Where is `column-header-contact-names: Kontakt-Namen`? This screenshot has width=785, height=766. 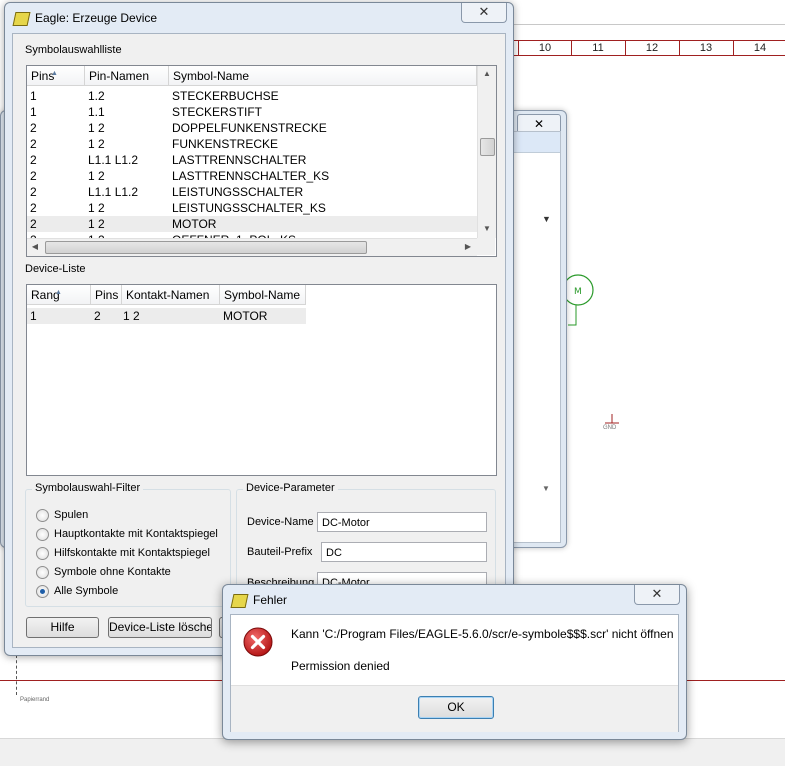 column-header-contact-names: Kontakt-Namen is located at coordinates (171, 295).